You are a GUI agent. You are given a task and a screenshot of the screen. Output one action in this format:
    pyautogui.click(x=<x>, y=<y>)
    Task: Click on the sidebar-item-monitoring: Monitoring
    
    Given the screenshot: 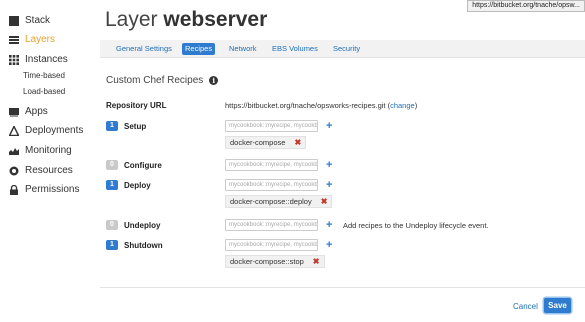 What is the action you would take?
    pyautogui.click(x=40, y=150)
    